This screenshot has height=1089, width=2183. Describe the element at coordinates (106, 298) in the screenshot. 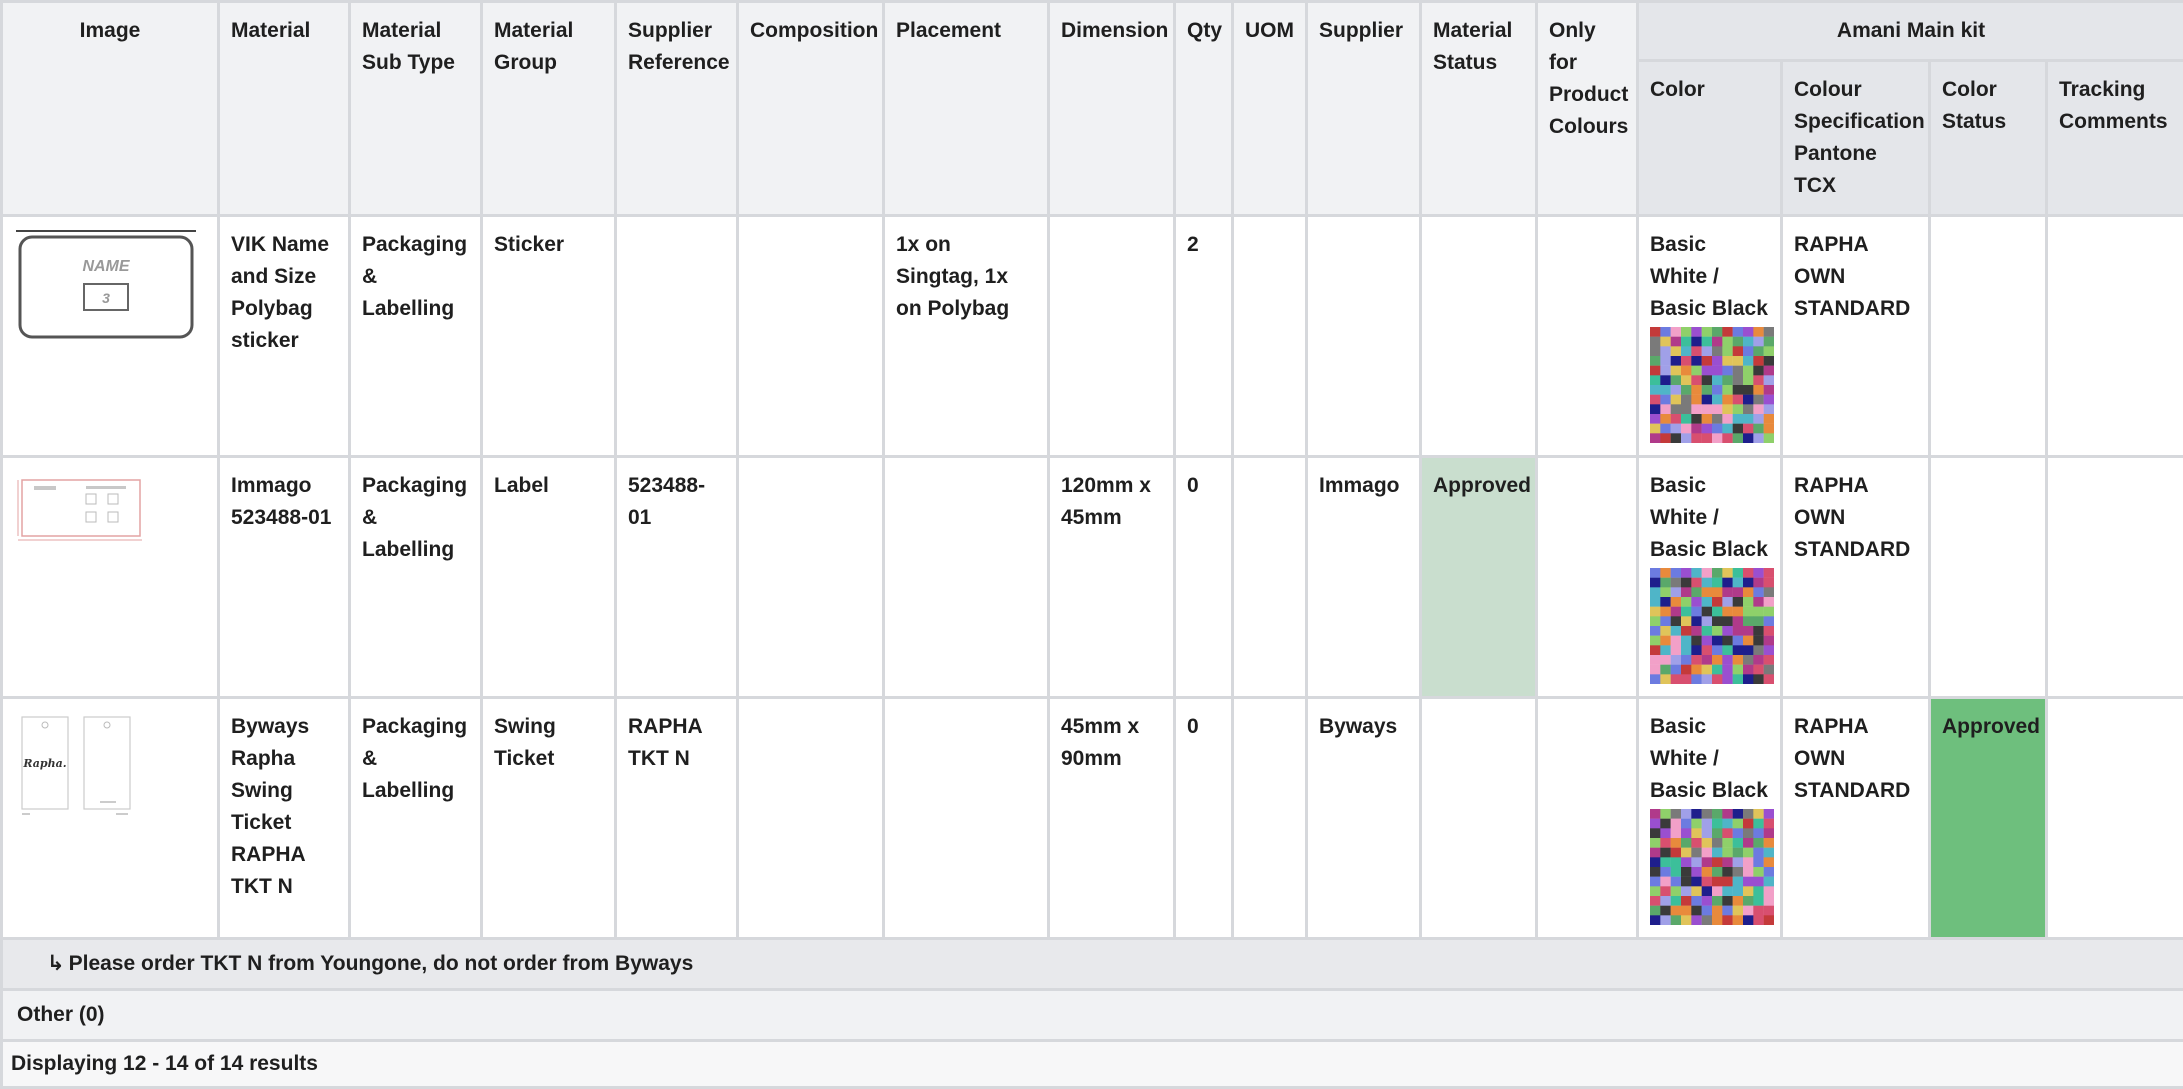

I see `sticker-size-text: 3` at that location.